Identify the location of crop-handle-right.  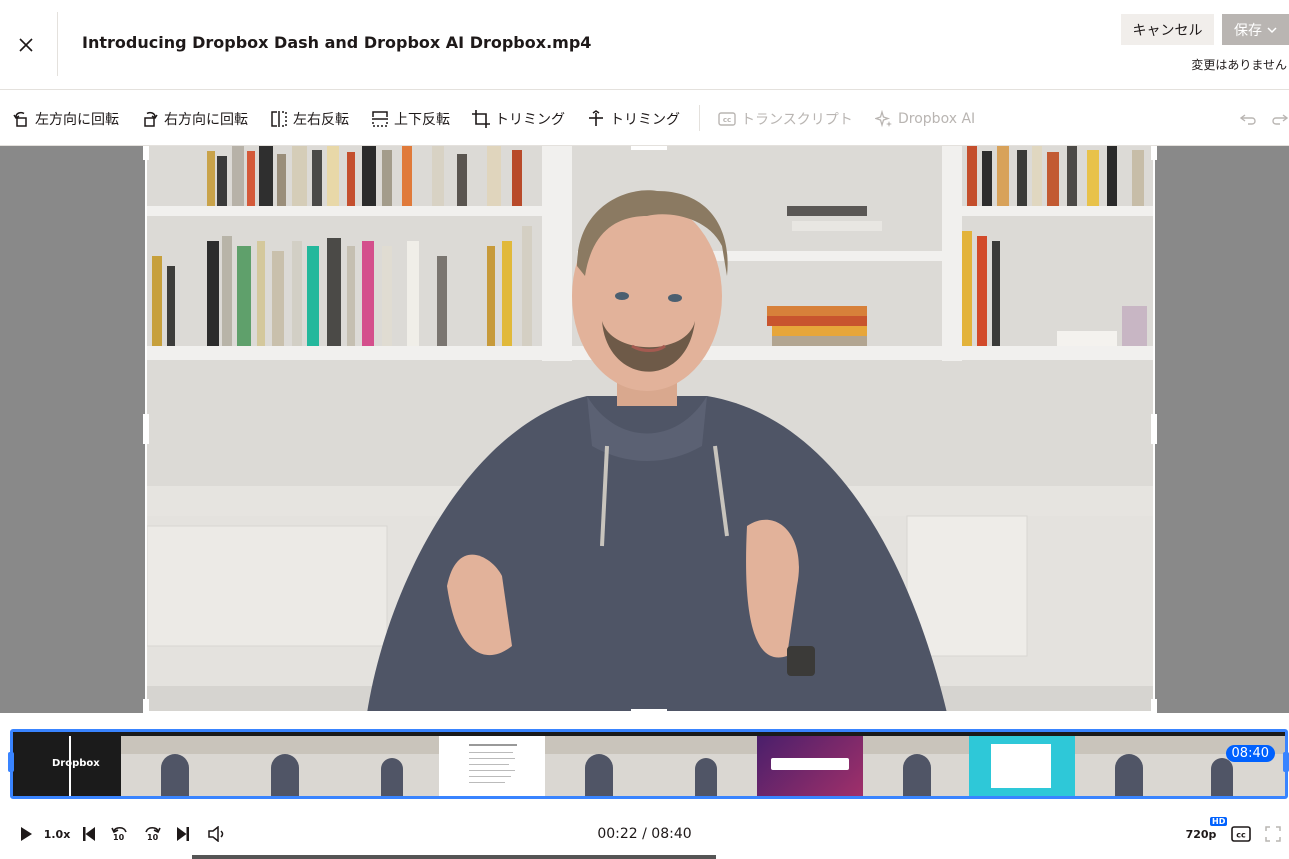
(1154, 429).